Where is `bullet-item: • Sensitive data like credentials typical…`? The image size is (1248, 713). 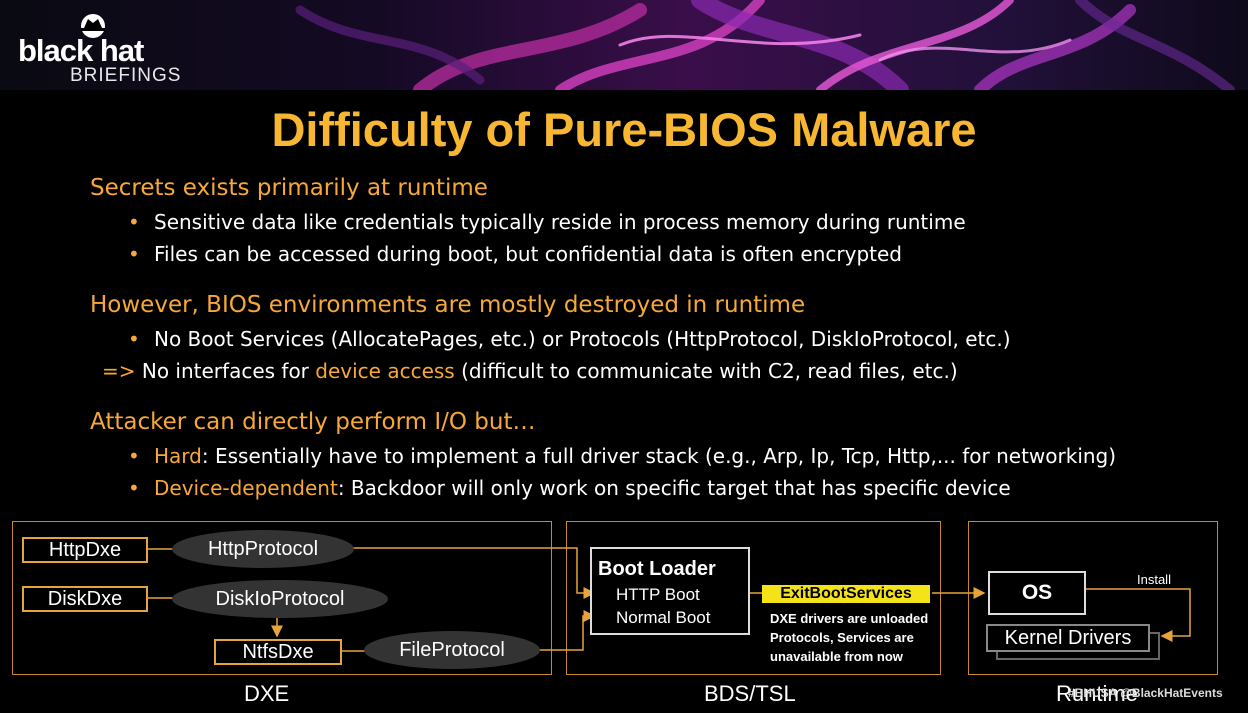 bullet-item: • Sensitive data like credentials typical… is located at coordinates (547, 222).